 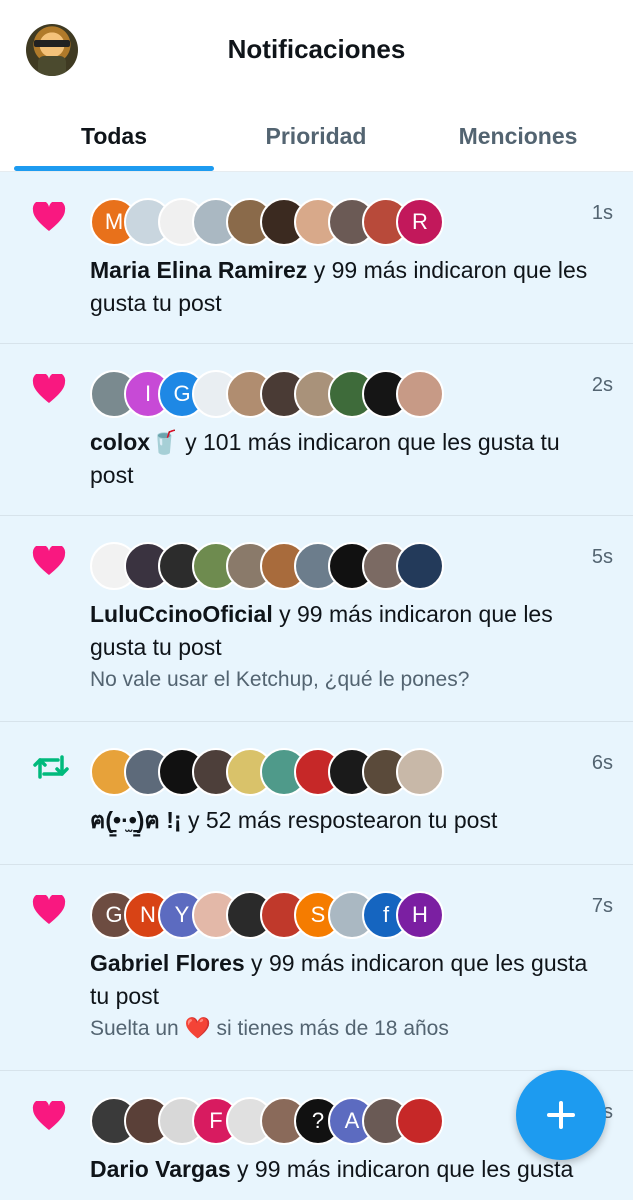 What do you see at coordinates (267, 223) in the screenshot?
I see `avatar-stack: MR` at bounding box center [267, 223].